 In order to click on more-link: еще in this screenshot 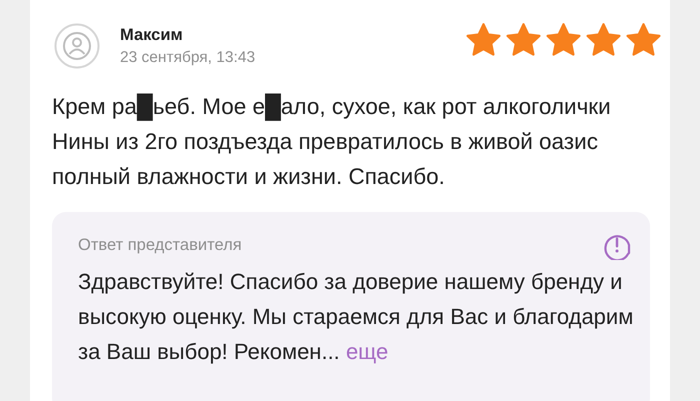, I will do `click(367, 351)`.